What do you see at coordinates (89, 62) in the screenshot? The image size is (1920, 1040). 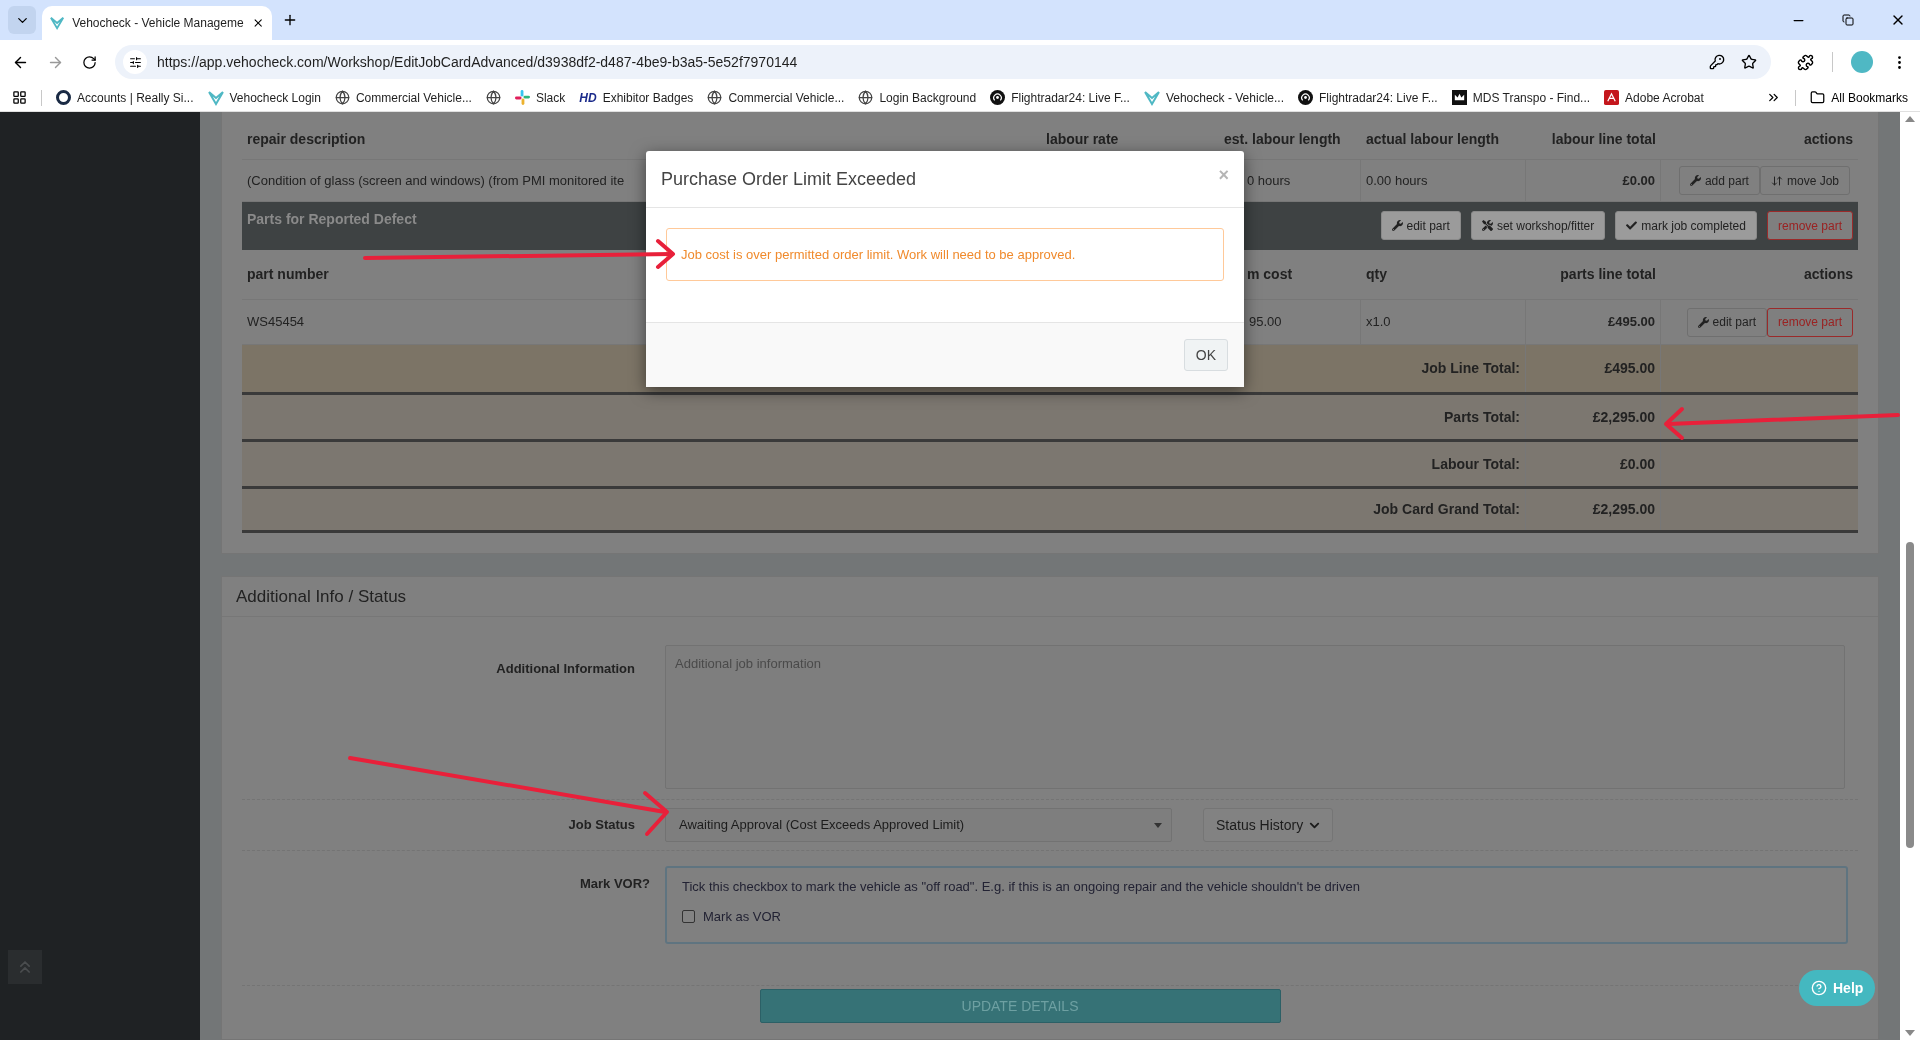 I see `reload-icon` at bounding box center [89, 62].